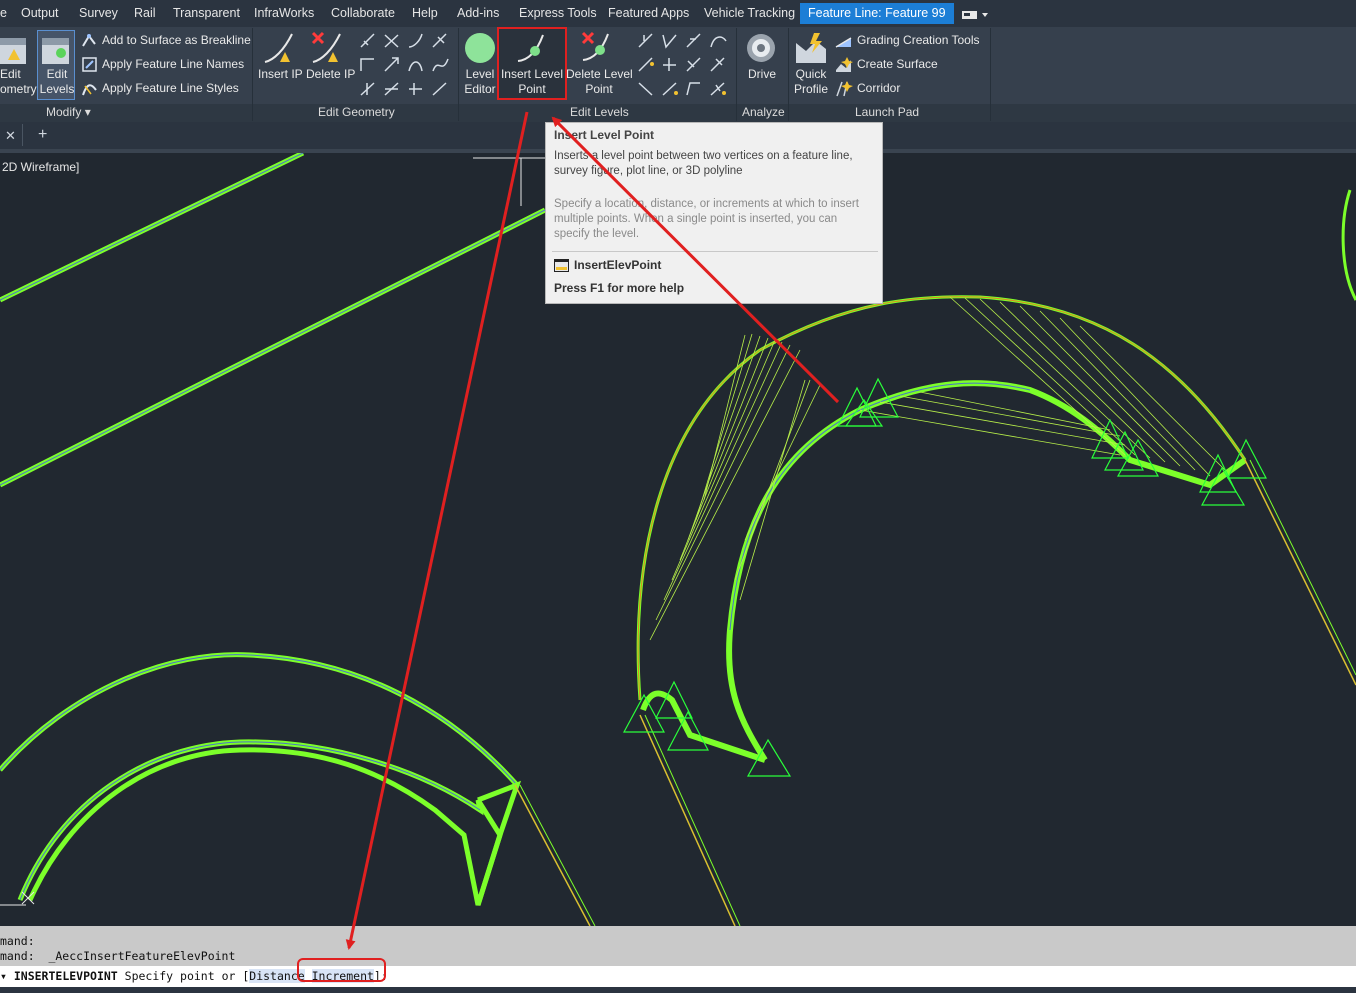 This screenshot has width=1356, height=993. Describe the element at coordinates (762, 74) in the screenshot. I see `drive-button: Drive` at that location.